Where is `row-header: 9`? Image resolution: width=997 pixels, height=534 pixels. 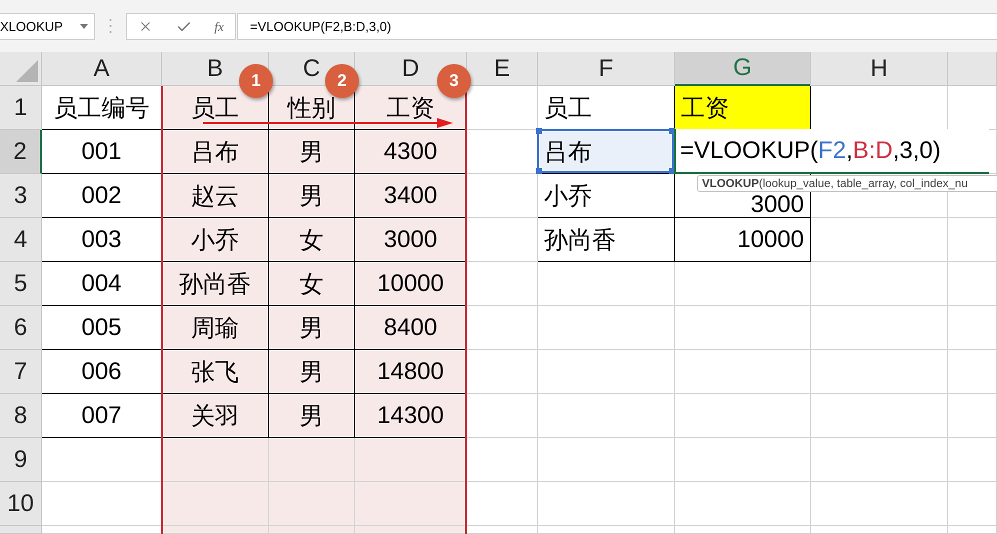
row-header: 9 is located at coordinates (21, 460).